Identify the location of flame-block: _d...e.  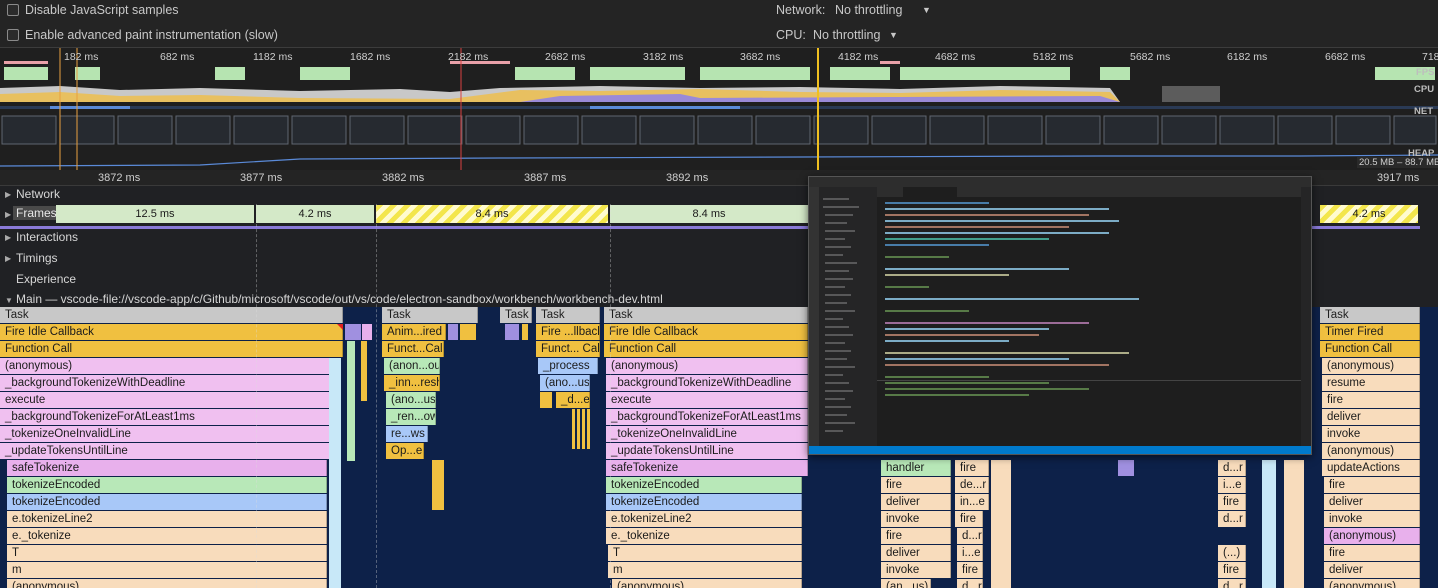
(573, 400).